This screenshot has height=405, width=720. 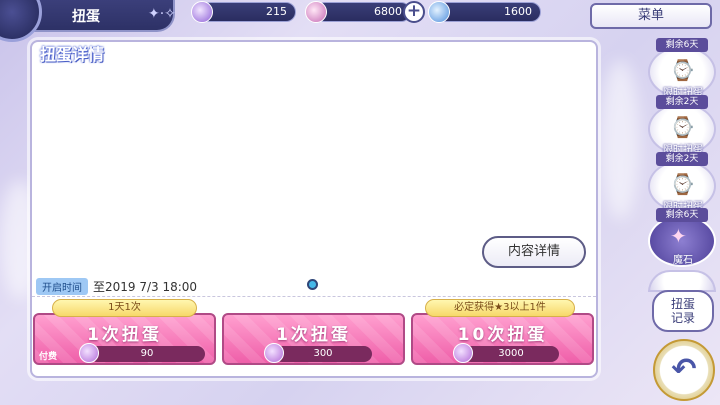 I want to click on title-tab: 扭蛋 ✦·✧, so click(x=88, y=21).